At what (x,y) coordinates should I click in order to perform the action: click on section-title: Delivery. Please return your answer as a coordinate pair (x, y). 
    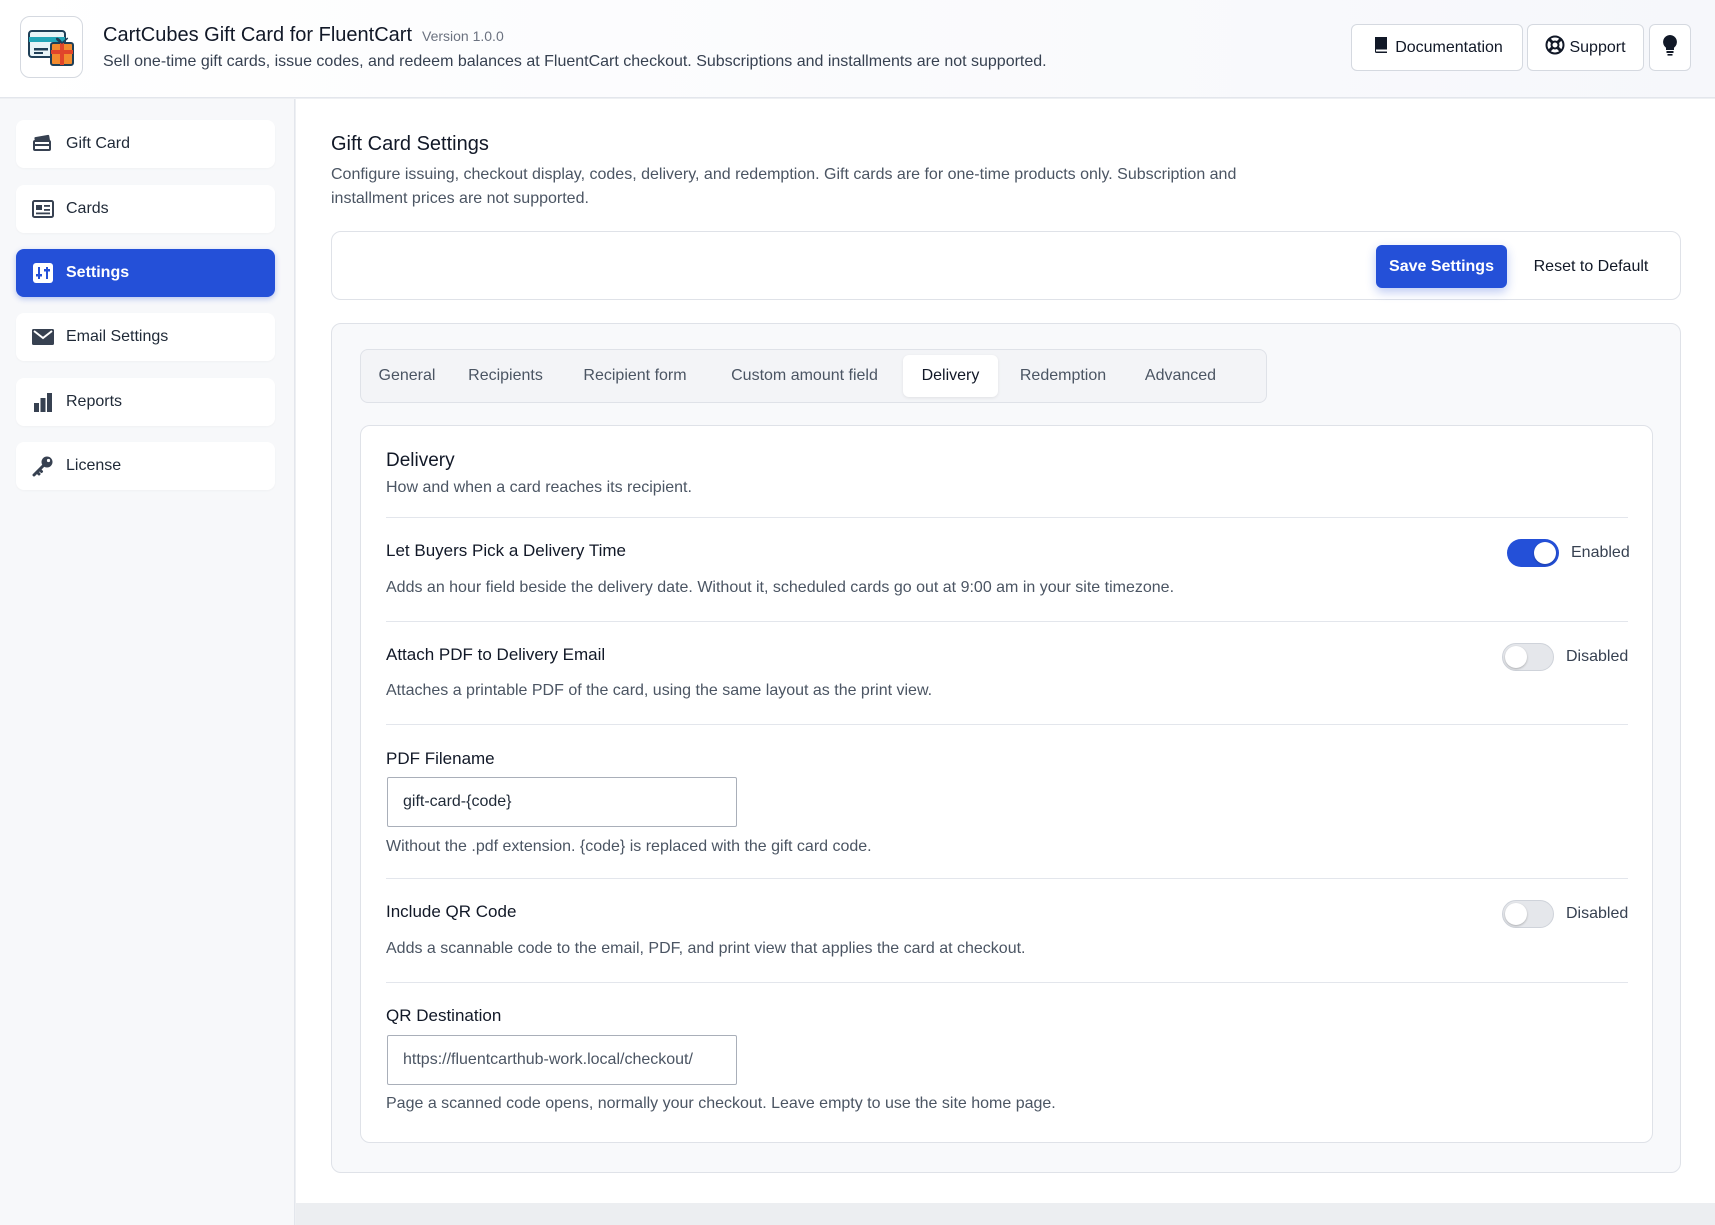
    Looking at the image, I should click on (420, 460).